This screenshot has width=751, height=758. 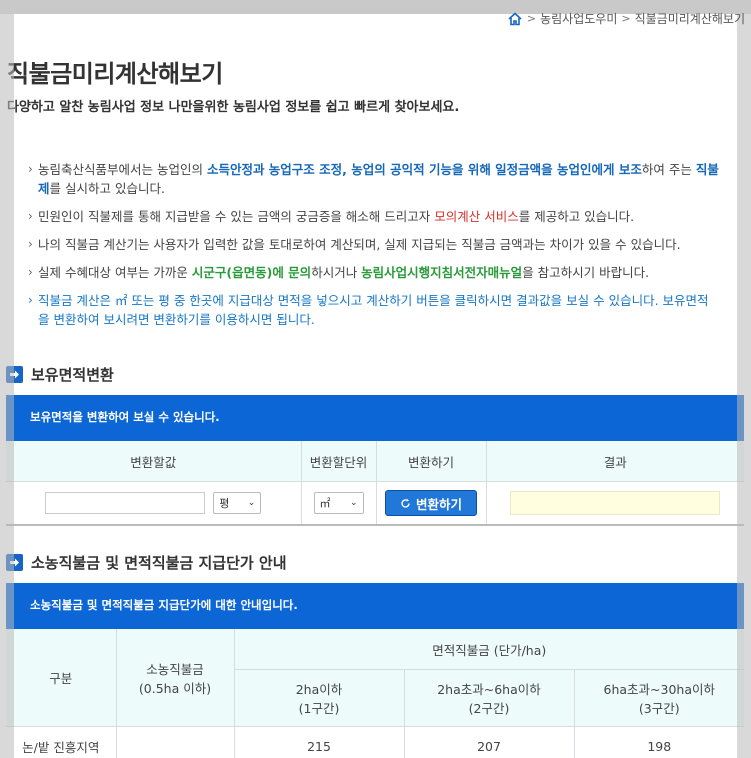 I want to click on backdrop-left, so click(x=7, y=386).